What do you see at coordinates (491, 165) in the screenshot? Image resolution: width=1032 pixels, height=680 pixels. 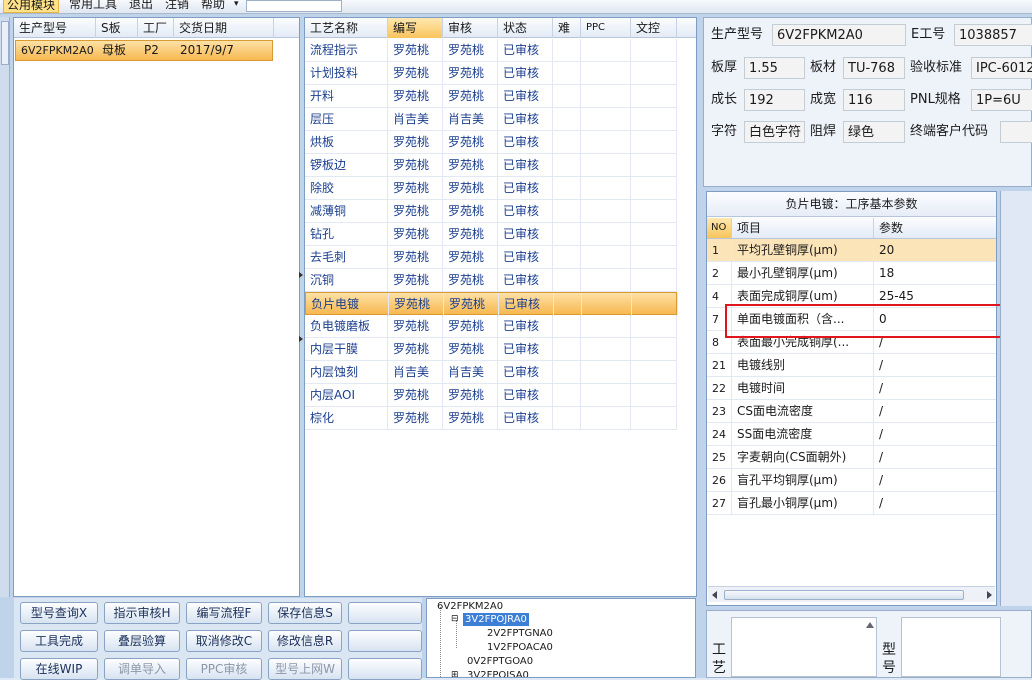 I see `table-row: 锣板边 罗苑桃 罗苑桃 已审核` at bounding box center [491, 165].